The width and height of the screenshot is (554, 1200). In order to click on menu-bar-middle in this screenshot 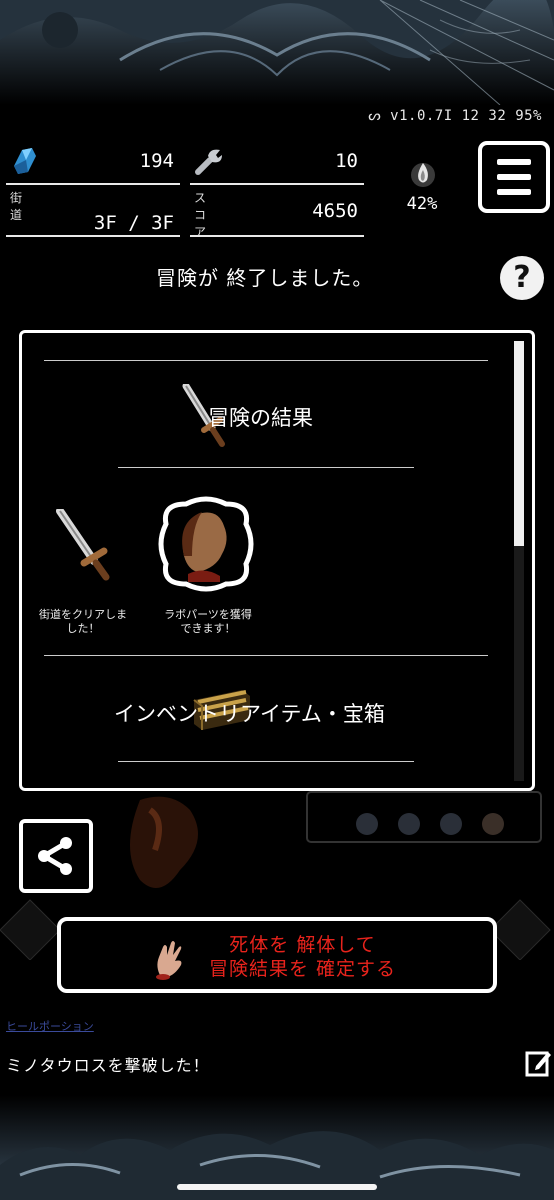, I will do `click(514, 177)`.